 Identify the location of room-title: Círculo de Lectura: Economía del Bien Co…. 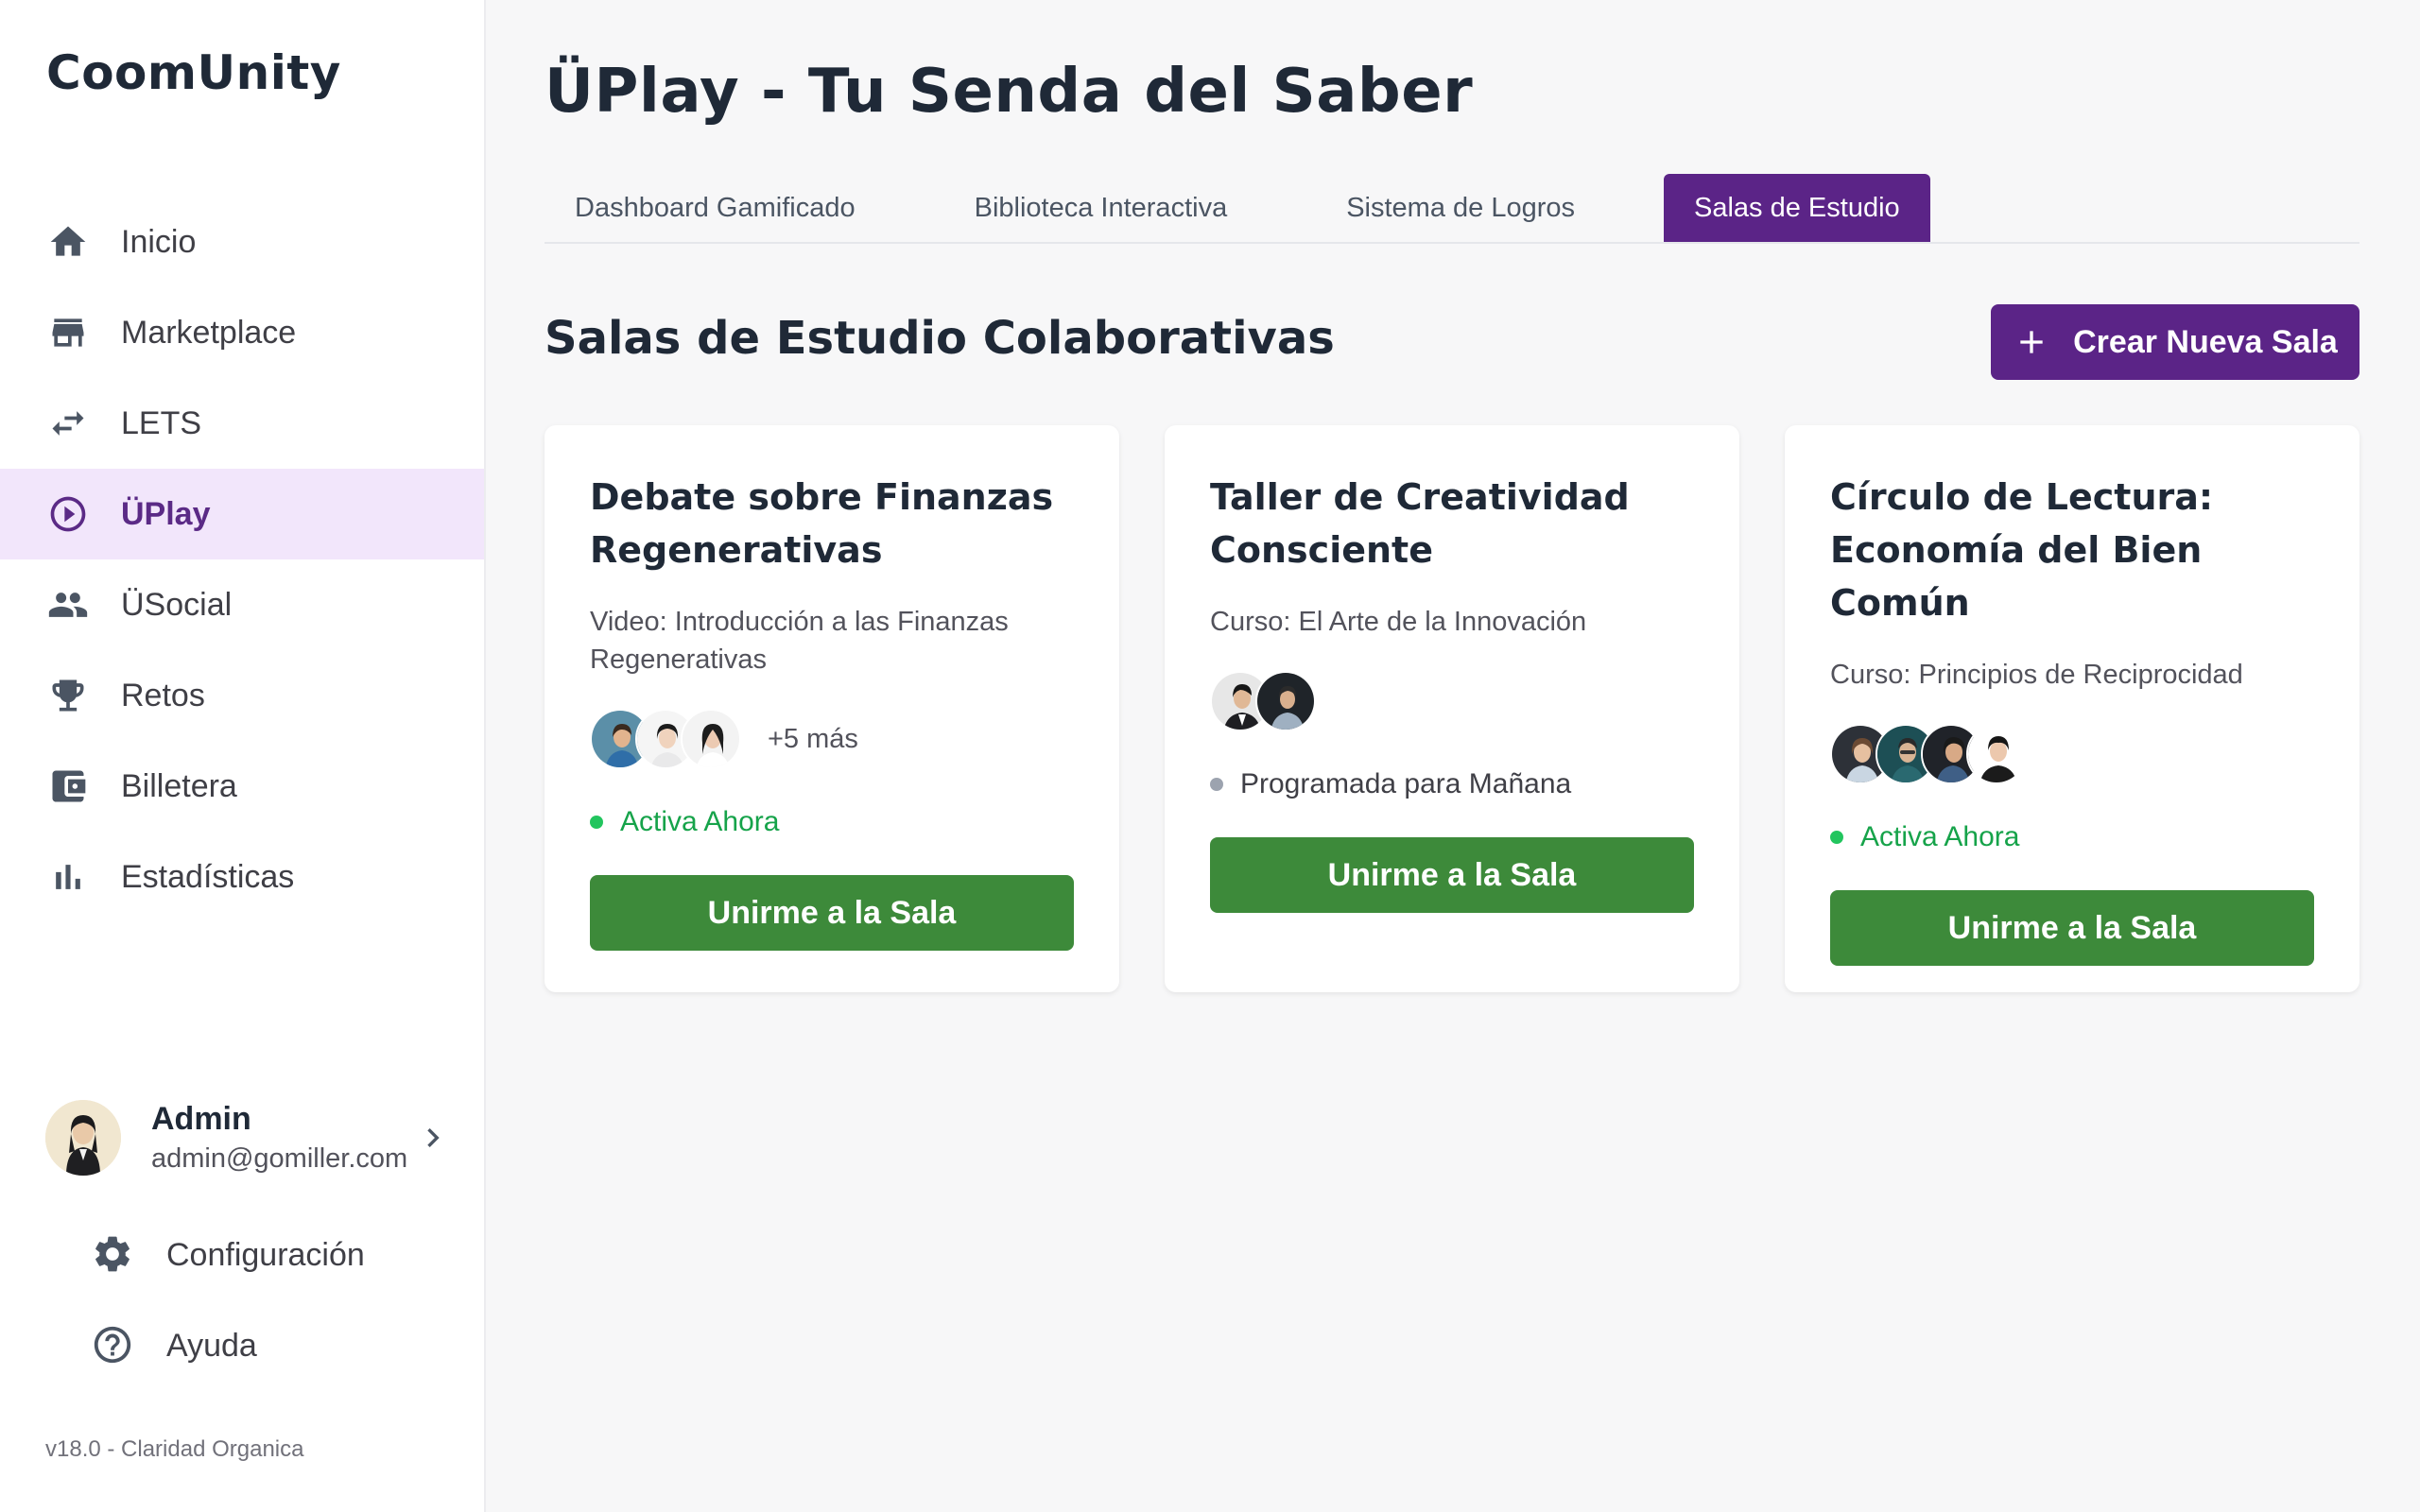
(2022, 550).